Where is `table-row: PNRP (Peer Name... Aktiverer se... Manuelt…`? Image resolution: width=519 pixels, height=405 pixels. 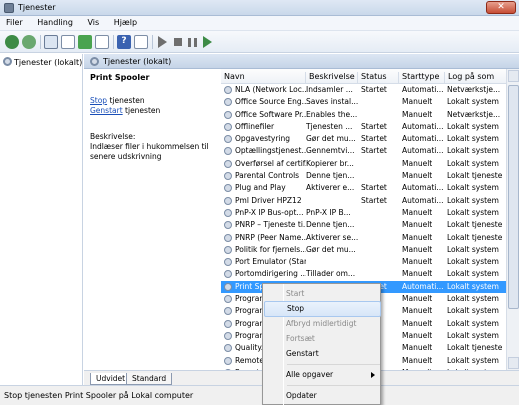 table-row: PNRP (Peer Name... Aktiverer se... Manuelt… is located at coordinates (363, 238).